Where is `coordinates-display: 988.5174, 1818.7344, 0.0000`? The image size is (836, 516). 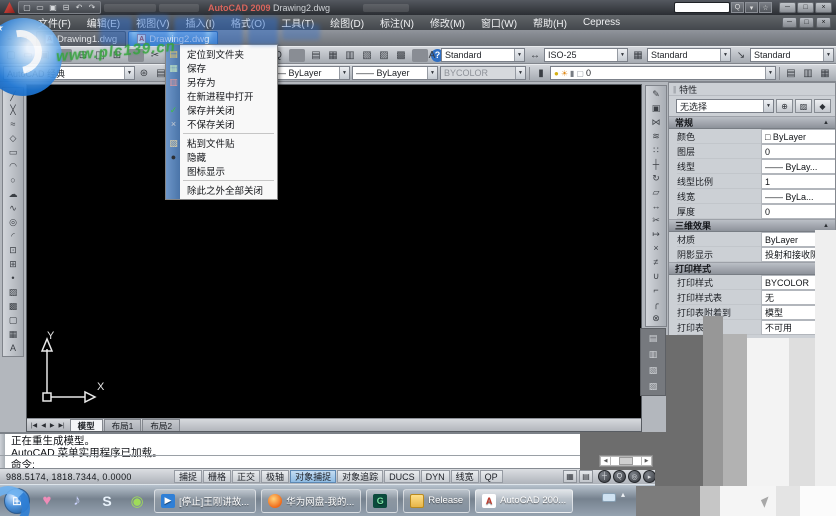 coordinates-display: 988.5174, 1818.7344, 0.0000 is located at coordinates (87, 477).